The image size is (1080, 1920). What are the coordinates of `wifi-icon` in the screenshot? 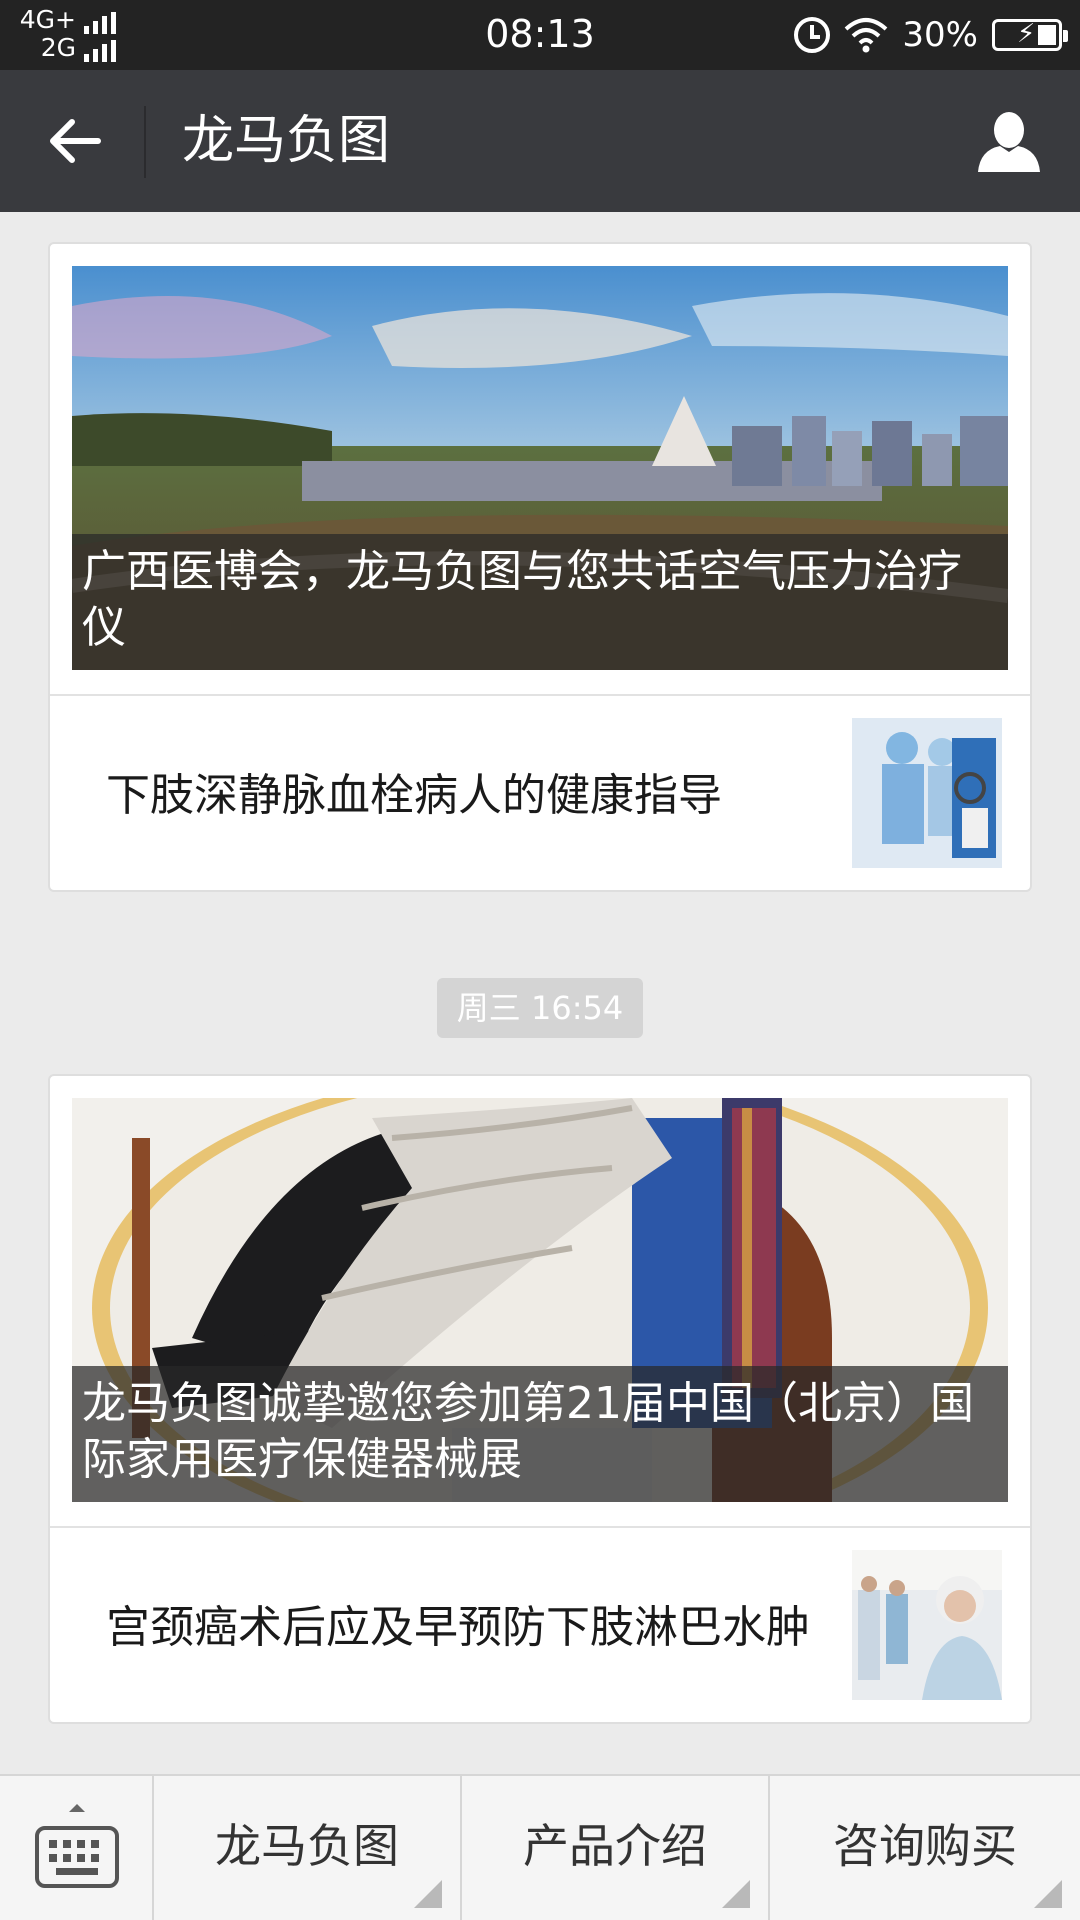 It's located at (866, 35).